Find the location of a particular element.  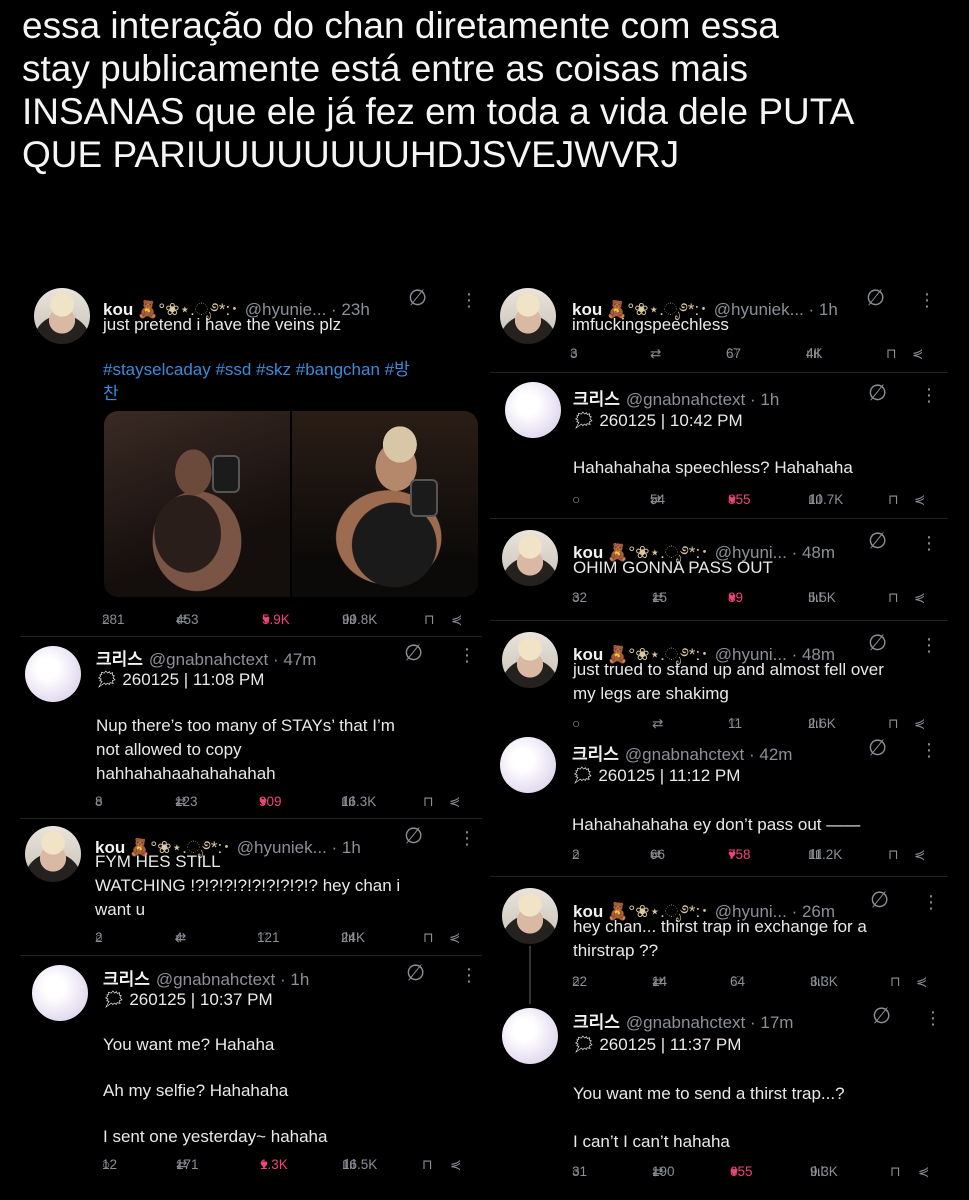

action-bar: ○ 31 ⇄ 190 ♥ 655 ılıl 9.3K ⊓ ⋞ is located at coordinates (751, 1172).